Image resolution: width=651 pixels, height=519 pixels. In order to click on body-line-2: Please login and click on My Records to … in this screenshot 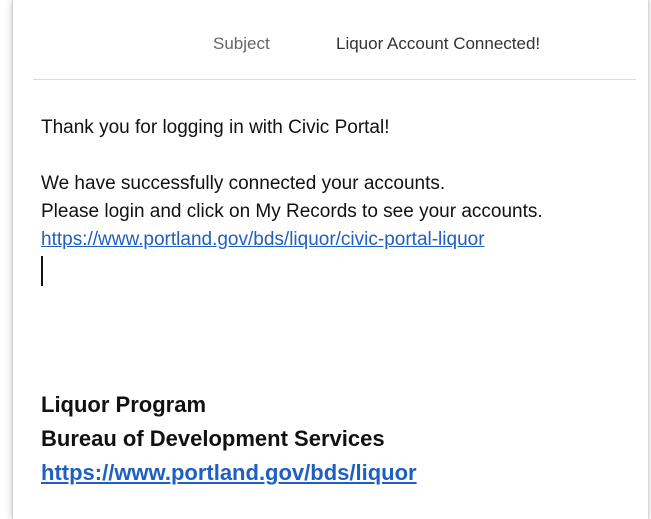, I will do `click(292, 211)`.